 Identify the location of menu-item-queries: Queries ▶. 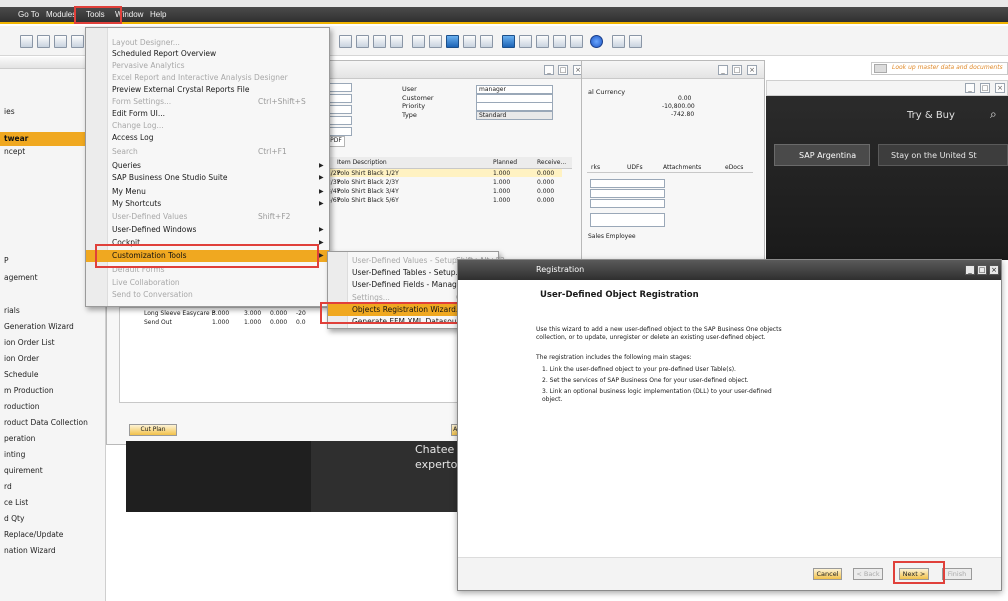
(207, 166).